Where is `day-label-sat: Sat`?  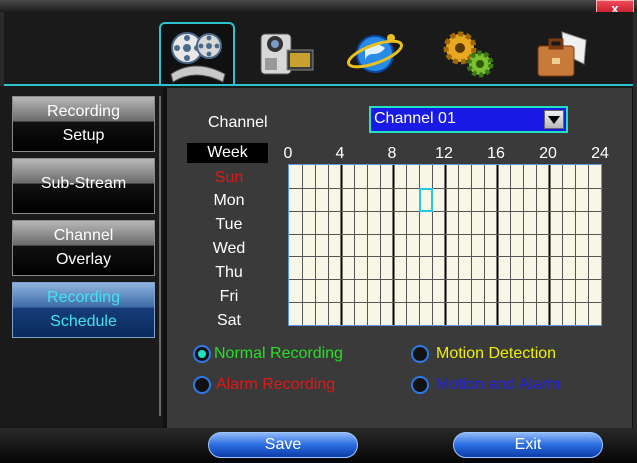 day-label-sat: Sat is located at coordinates (228, 320).